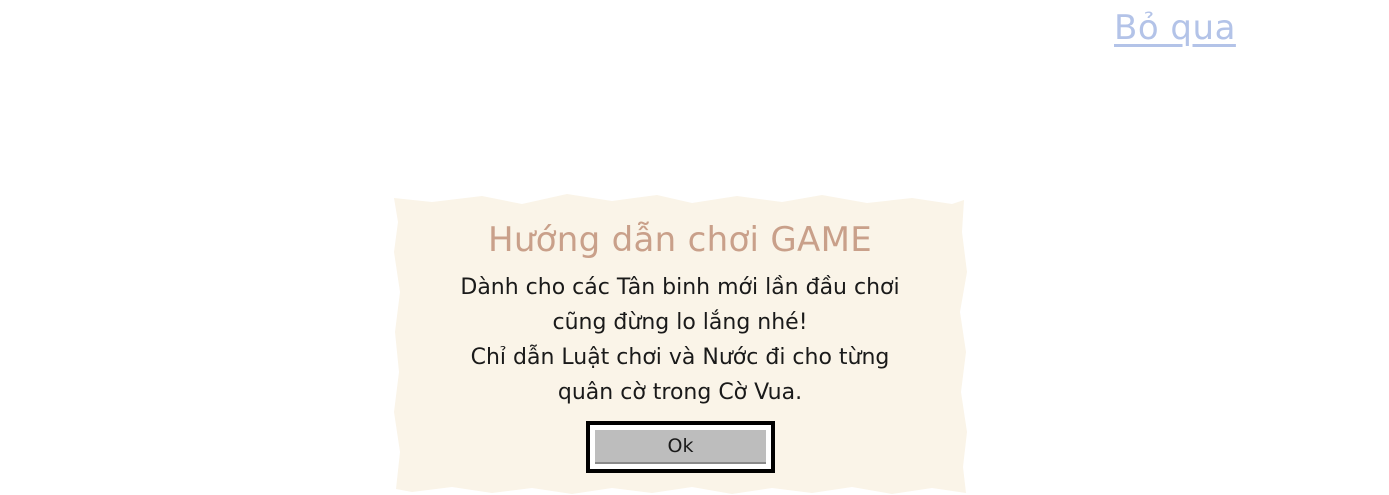  I want to click on dialog-title: Hướng dẫn chơi GAME, so click(680, 240).